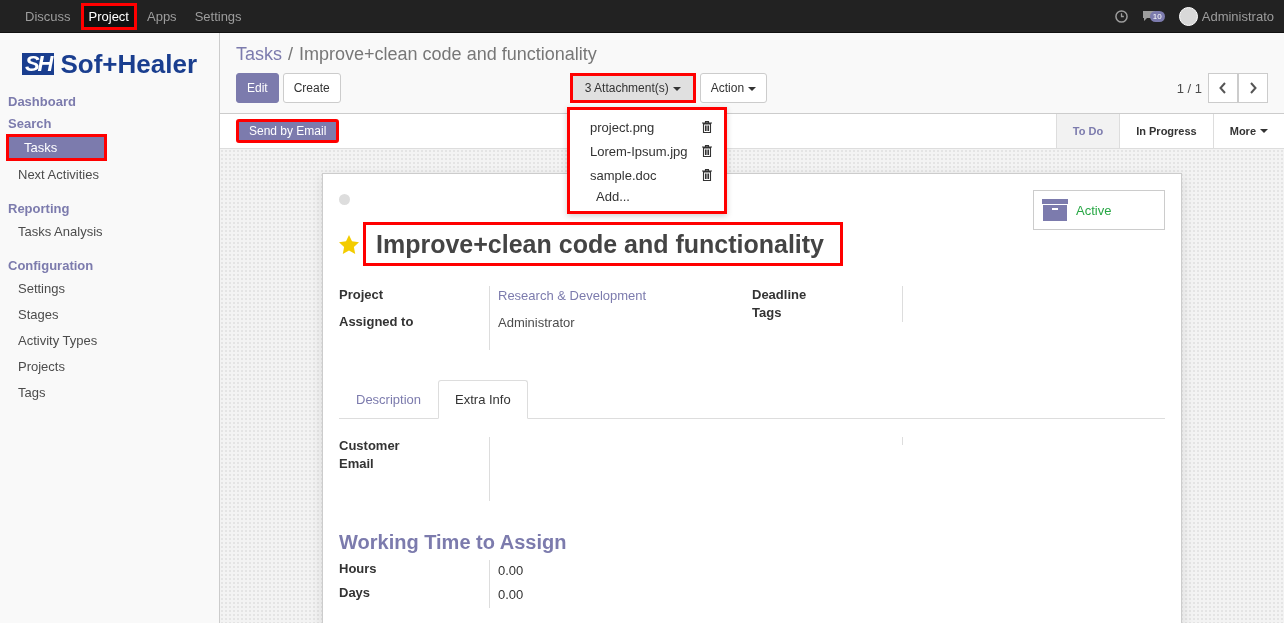 This screenshot has height=623, width=1284. Describe the element at coordinates (632, 88) in the screenshot. I see `attachments-button: 3 Attachment(s)` at that location.